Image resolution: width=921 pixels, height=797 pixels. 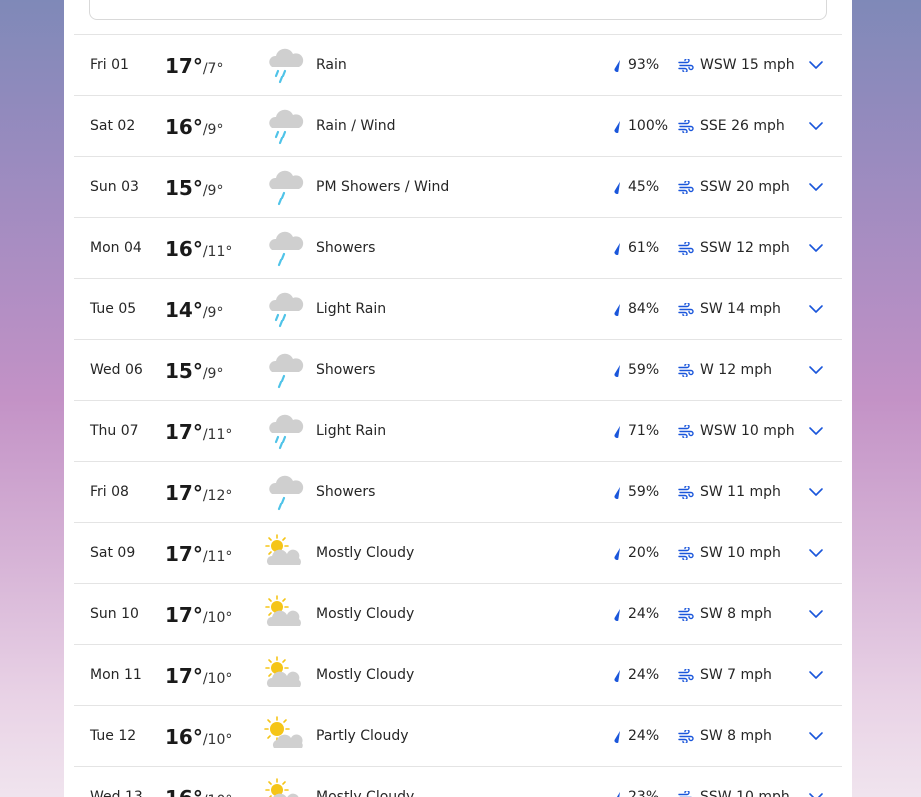 I want to click on temperature: 16°/9°, so click(x=194, y=126).